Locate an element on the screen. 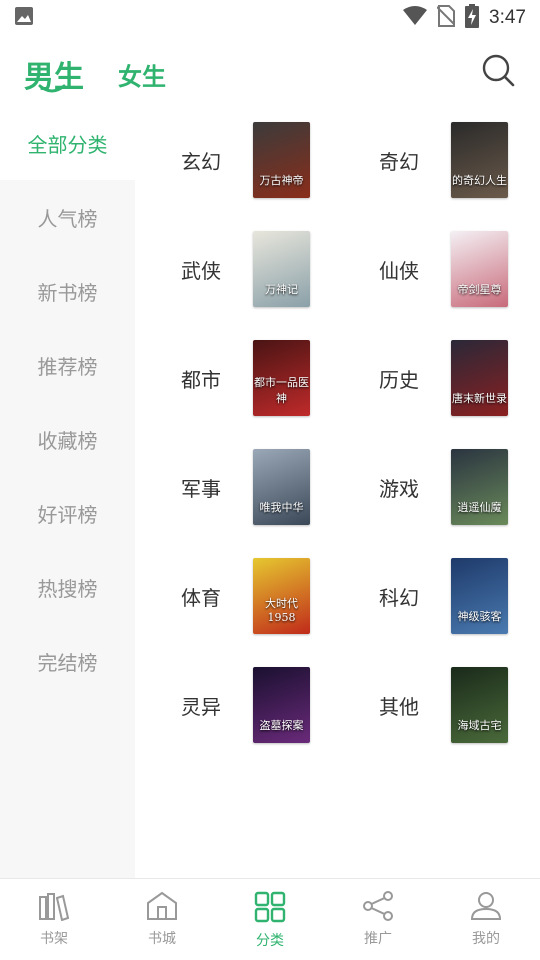  nav-label: 分类 is located at coordinates (270, 941).